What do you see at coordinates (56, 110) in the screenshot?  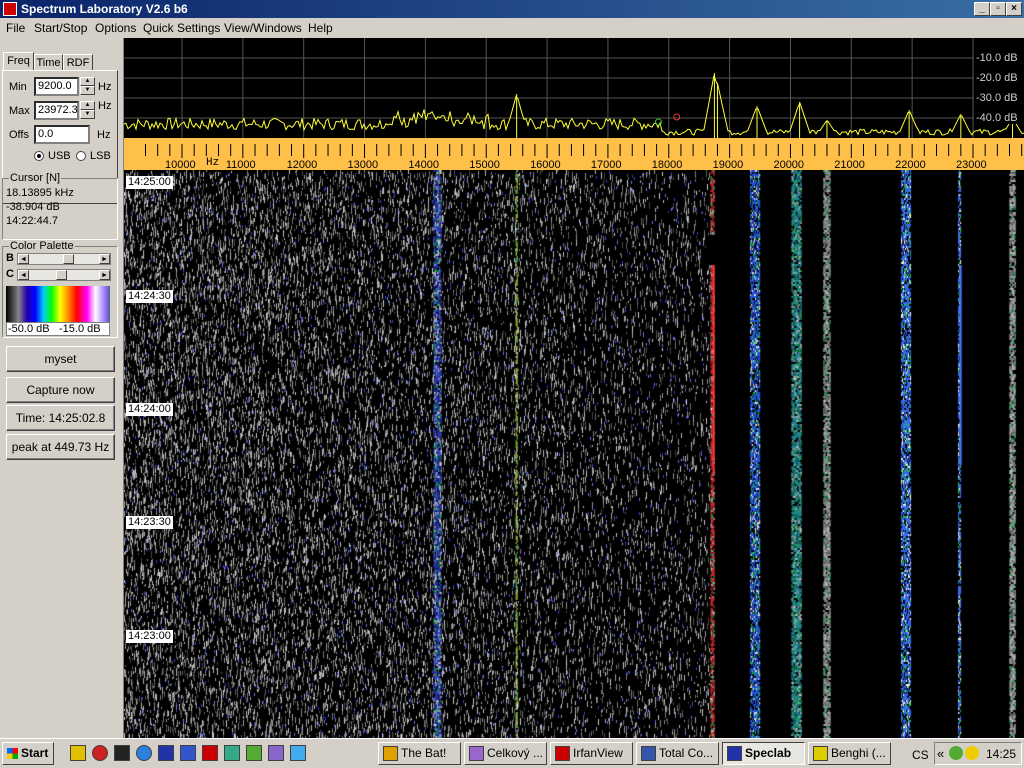 I see `max-freq-field: 23972.3` at bounding box center [56, 110].